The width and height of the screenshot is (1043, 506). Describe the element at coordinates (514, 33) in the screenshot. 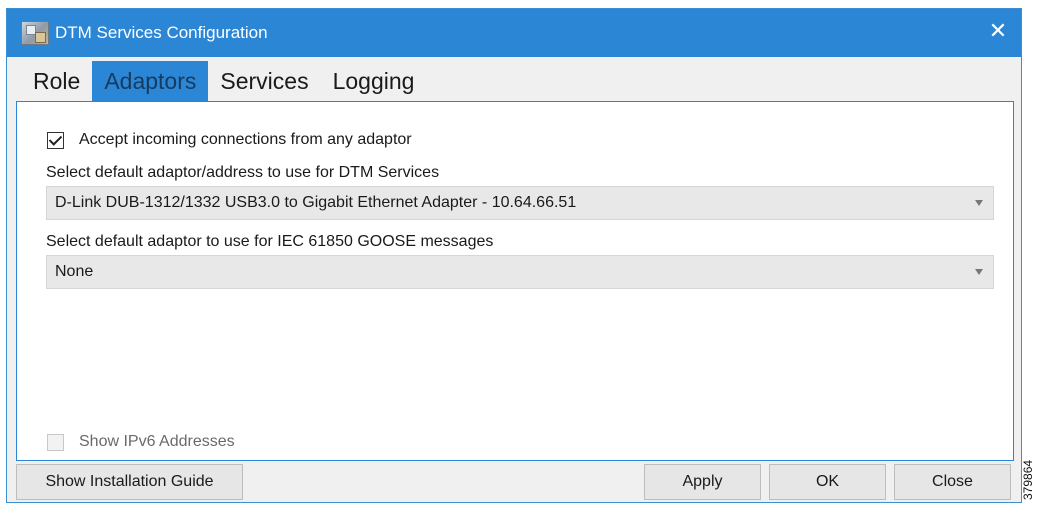

I see `title-bar: DTM Services Configuration ✕` at that location.